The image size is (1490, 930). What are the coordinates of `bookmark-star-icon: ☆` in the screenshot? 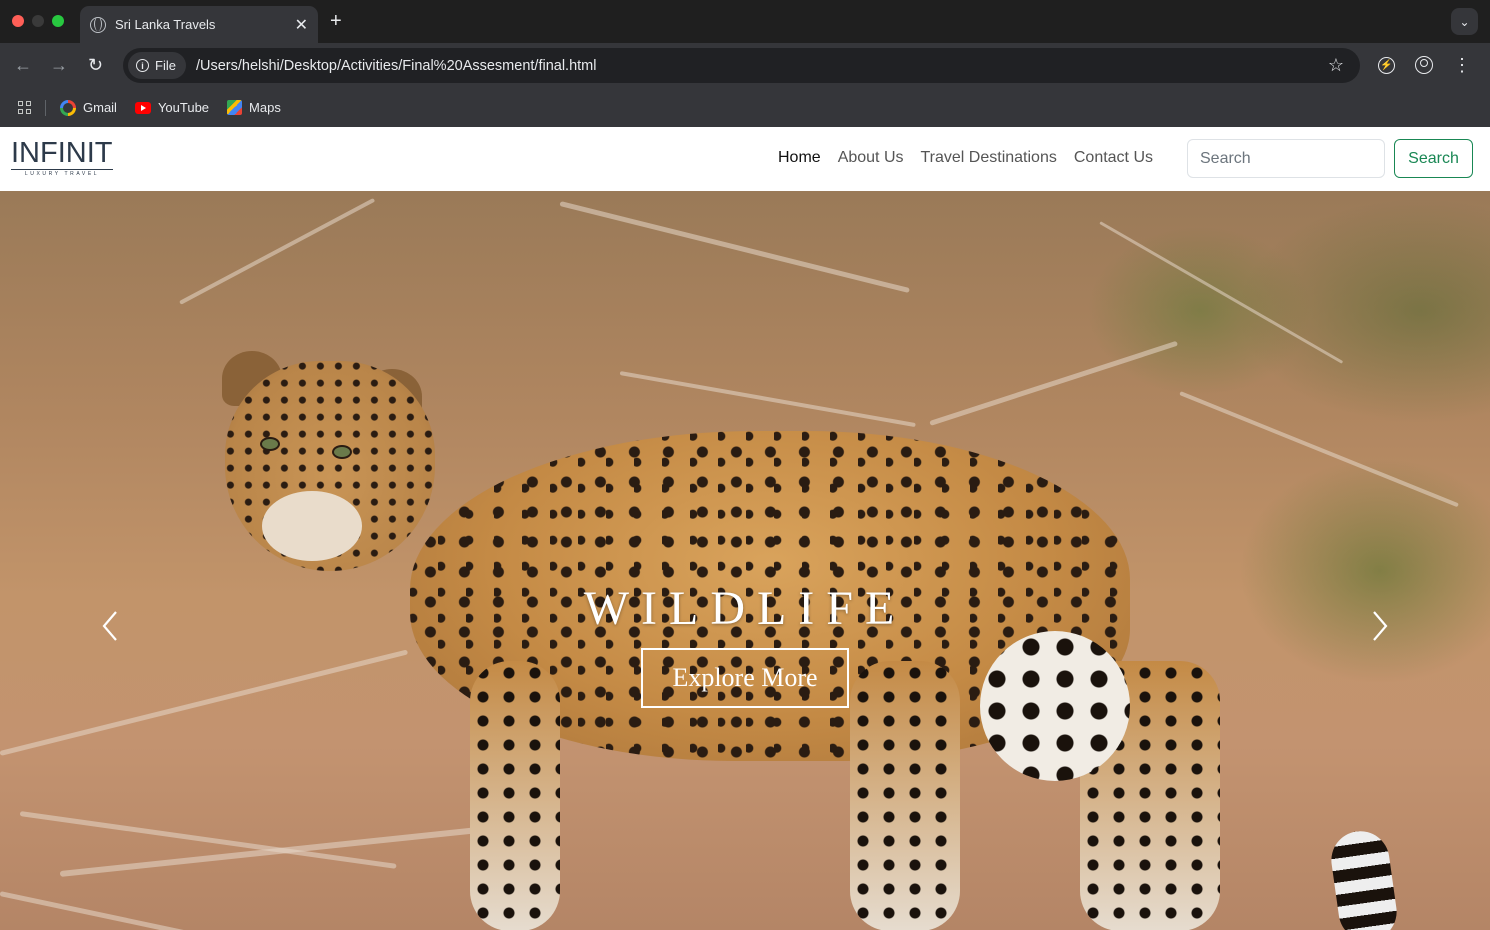 It's located at (1336, 65).